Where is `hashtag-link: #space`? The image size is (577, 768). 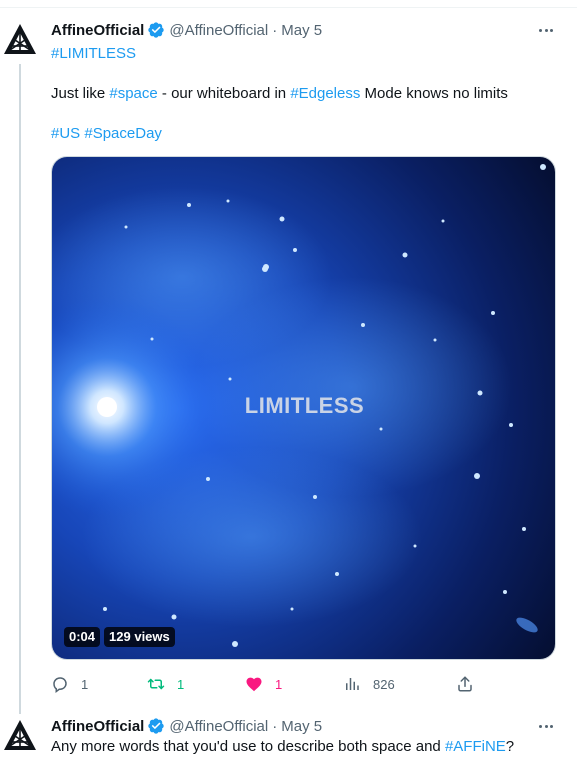
hashtag-link: #space is located at coordinates (133, 93).